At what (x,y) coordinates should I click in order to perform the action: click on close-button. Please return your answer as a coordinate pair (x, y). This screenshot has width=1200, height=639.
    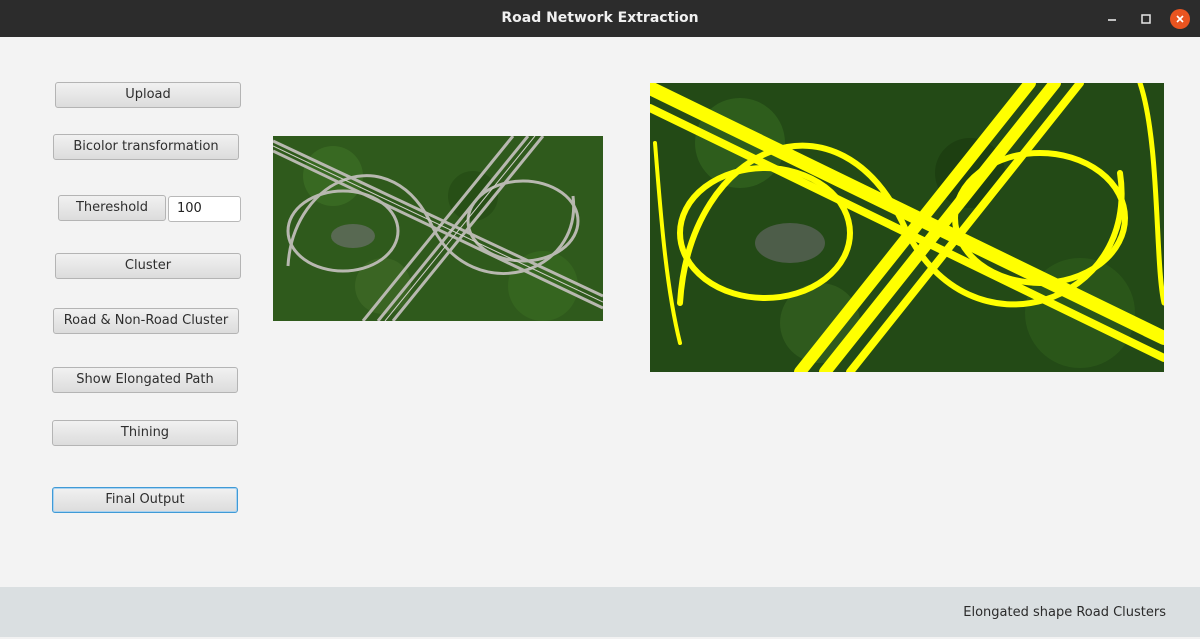
    Looking at the image, I should click on (1180, 19).